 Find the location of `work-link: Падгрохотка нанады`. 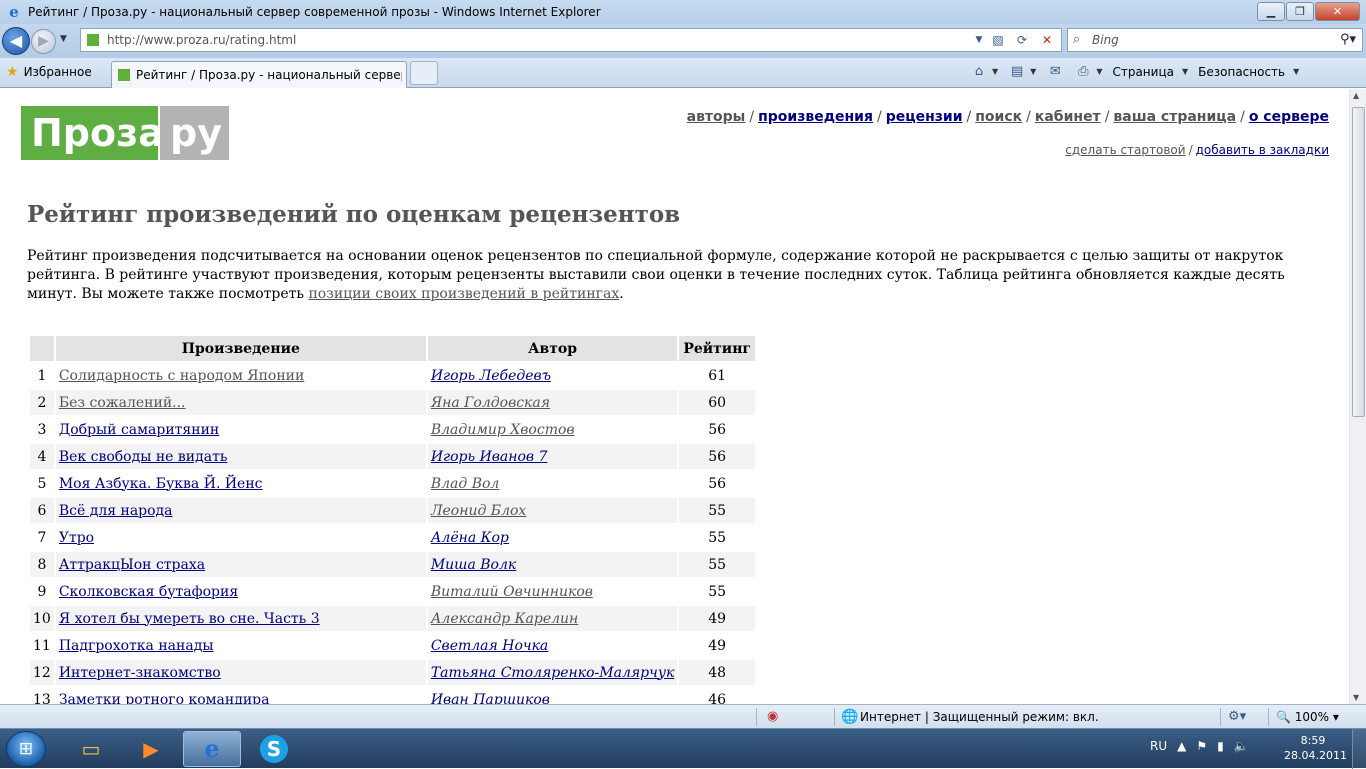

work-link: Падгрохотка нанады is located at coordinates (136, 646).